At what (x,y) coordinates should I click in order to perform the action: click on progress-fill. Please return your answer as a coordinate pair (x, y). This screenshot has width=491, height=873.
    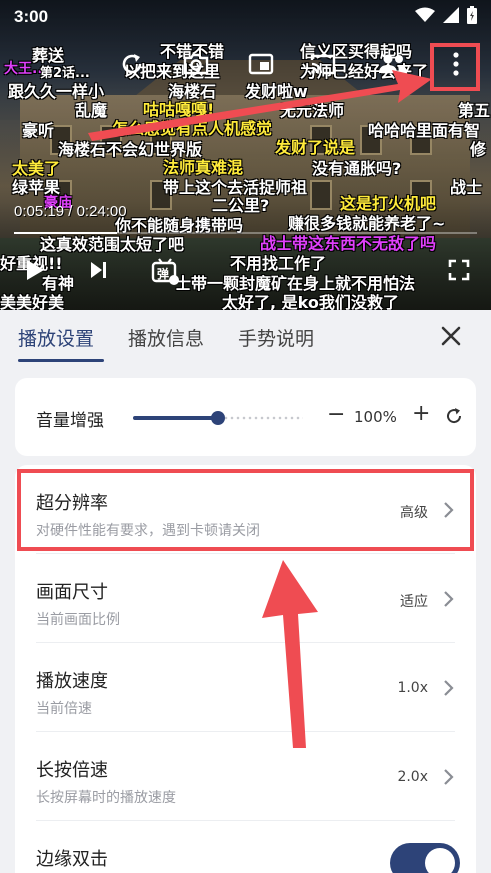
    Looking at the image, I should click on (65, 233).